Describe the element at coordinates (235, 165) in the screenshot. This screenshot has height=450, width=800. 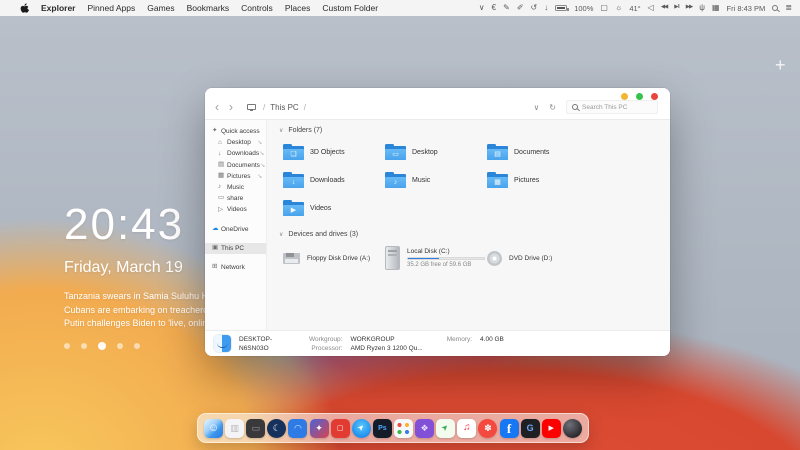
I see `sidebar-item-documents: ▤ Documents ⊸` at that location.